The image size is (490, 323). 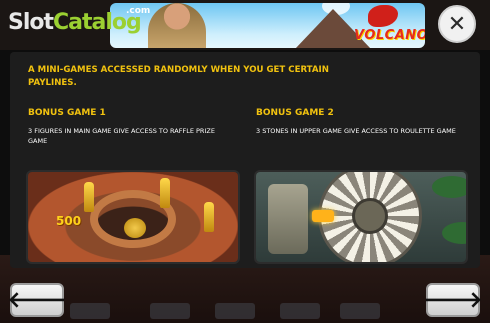 I want to click on wheel-hub, so click(x=370, y=216).